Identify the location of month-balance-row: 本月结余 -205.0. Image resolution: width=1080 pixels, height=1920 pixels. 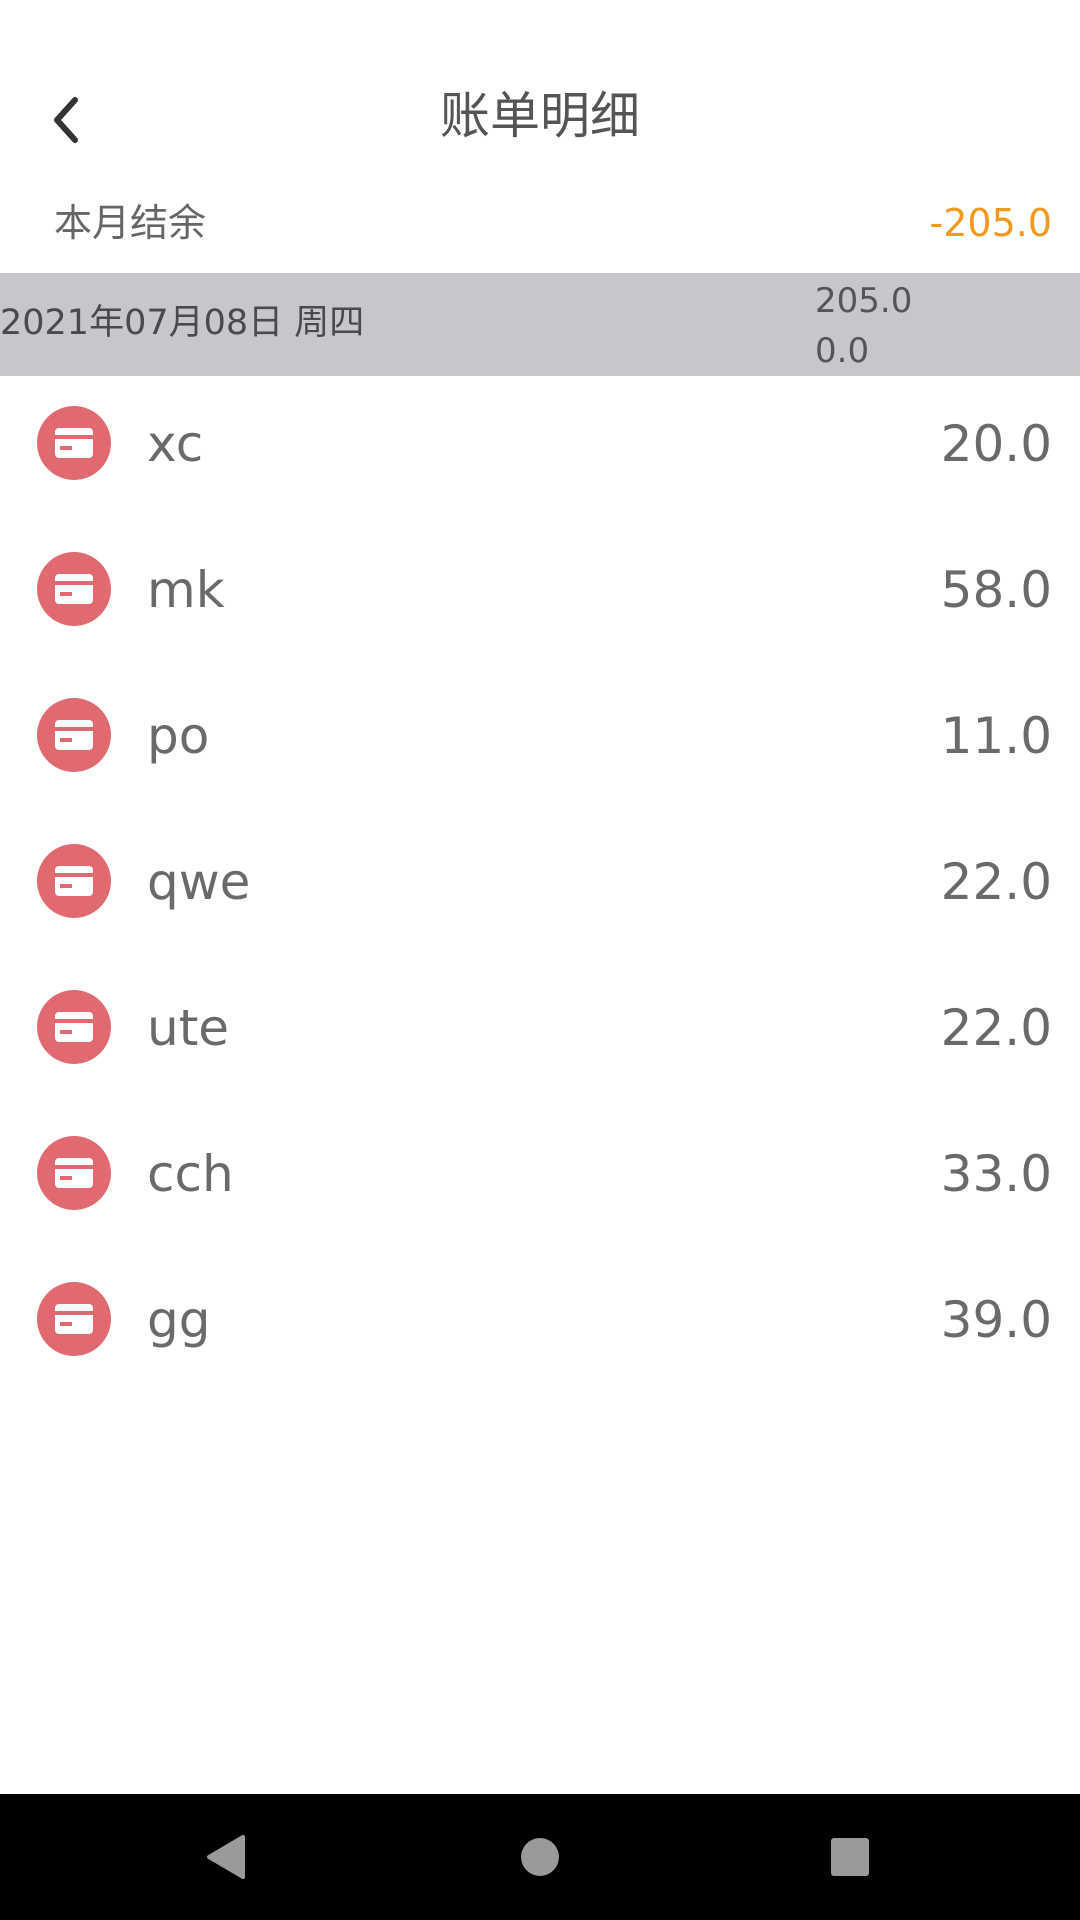
(540, 223).